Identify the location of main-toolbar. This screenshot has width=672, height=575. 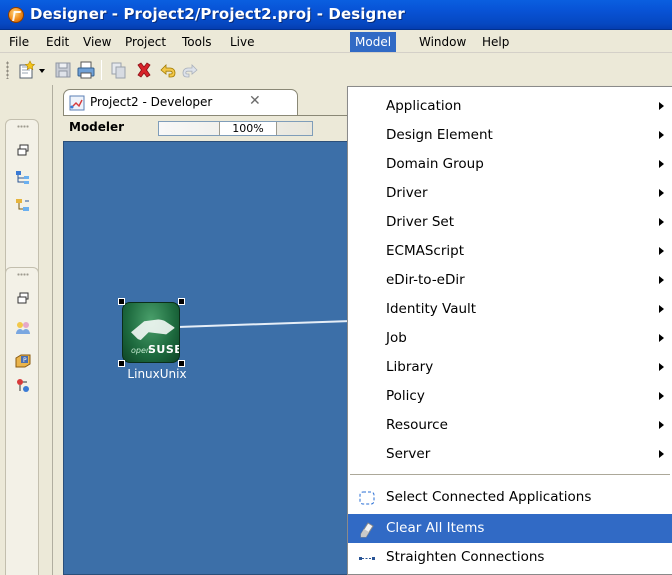
(336, 69).